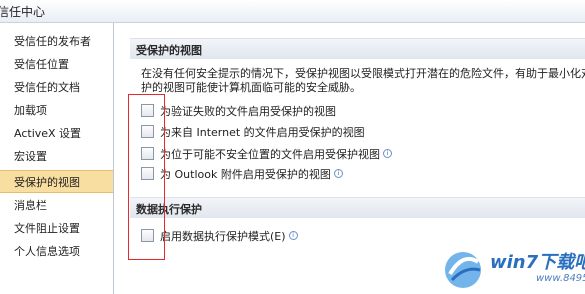 The width and height of the screenshot is (585, 294). What do you see at coordinates (537, 262) in the screenshot?
I see `watermark-brand: win7下载吧` at bounding box center [537, 262].